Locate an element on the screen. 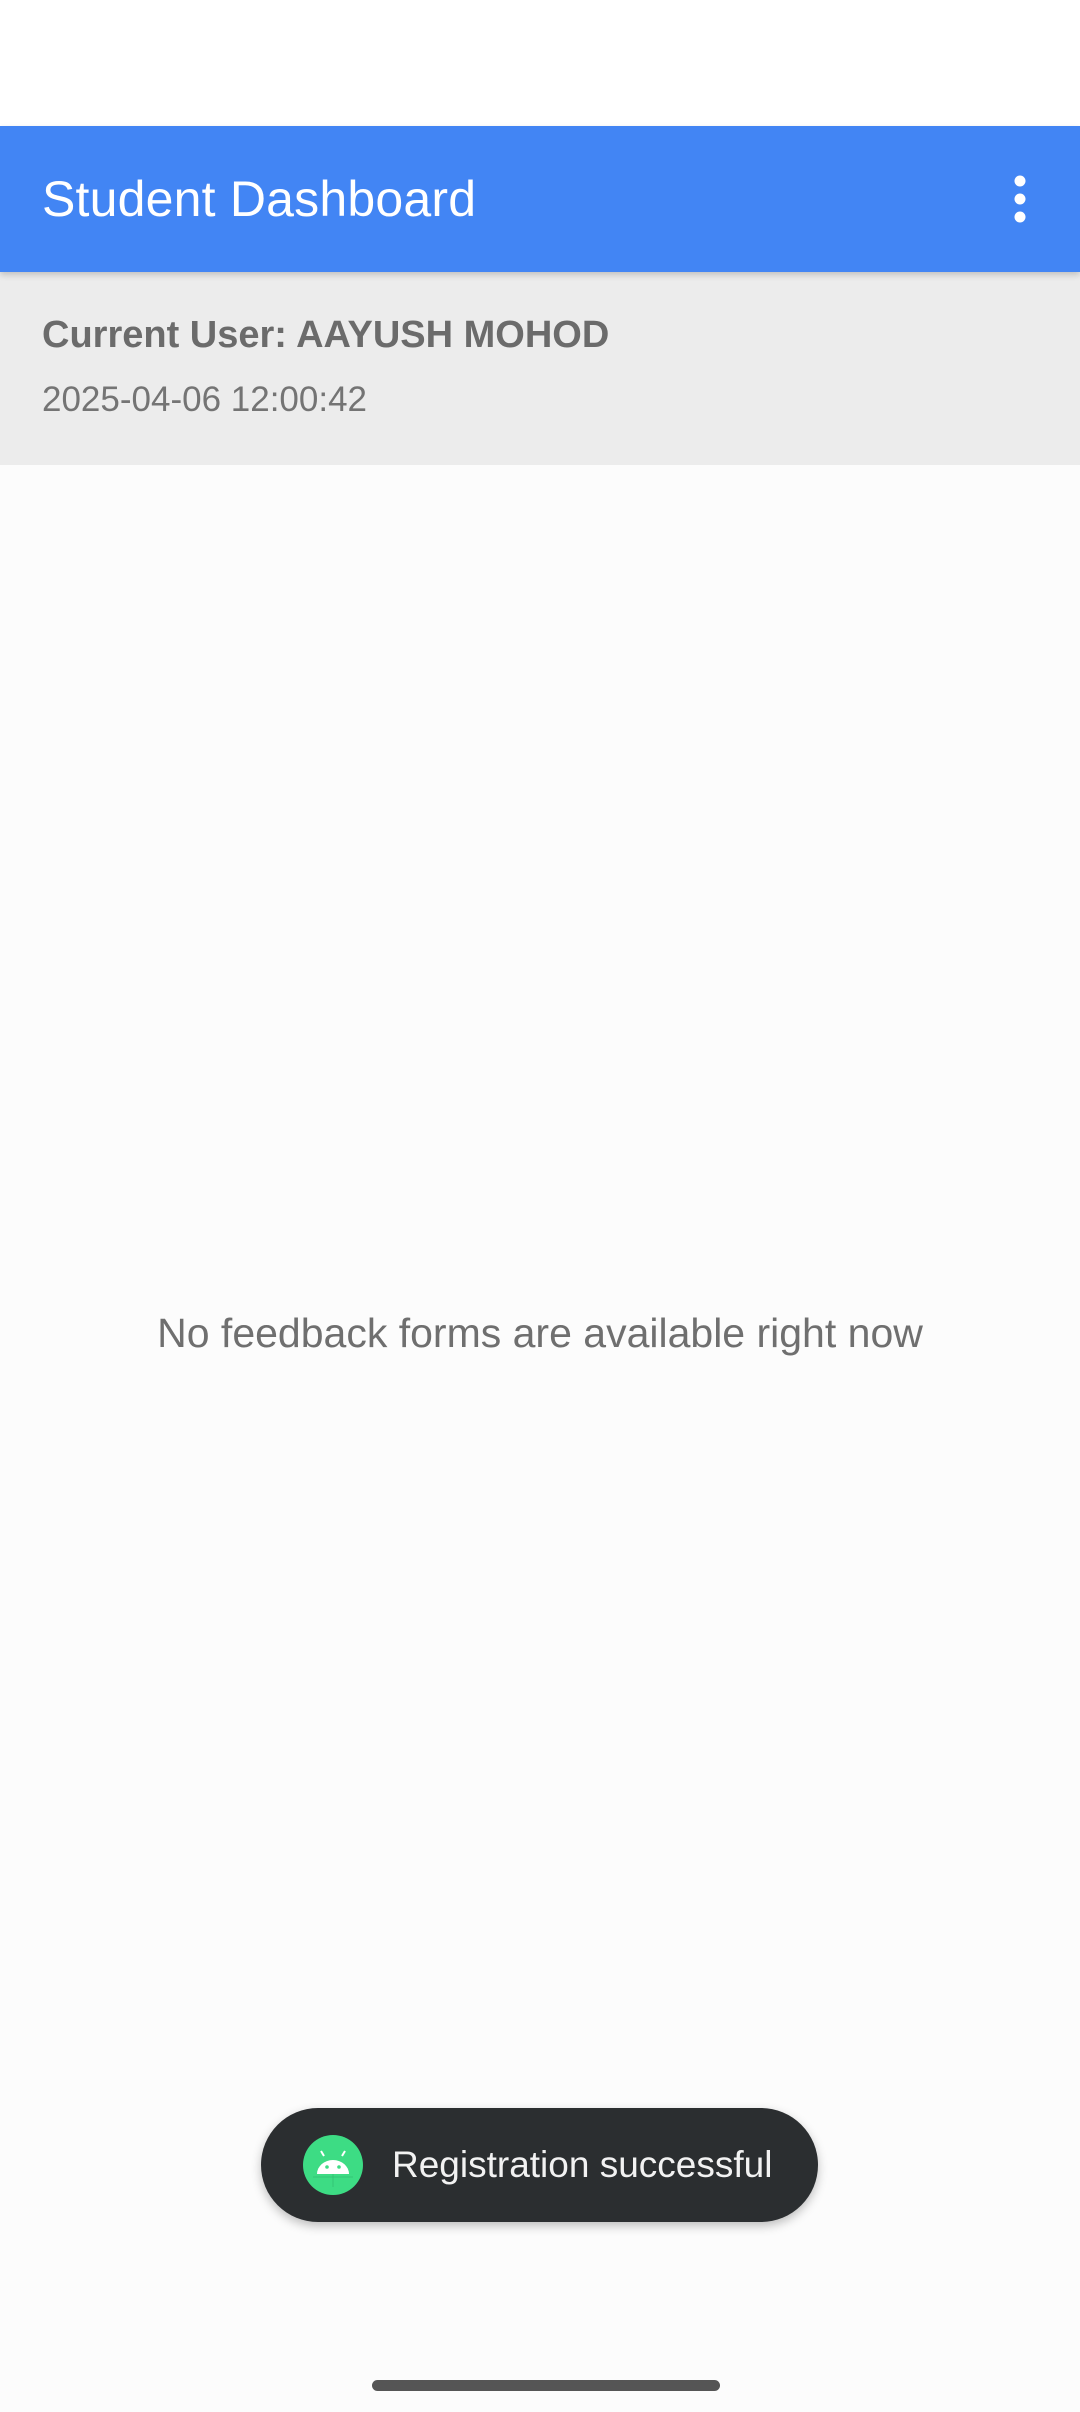 This screenshot has width=1080, height=2412. toast: Registration successful is located at coordinates (539, 2165).